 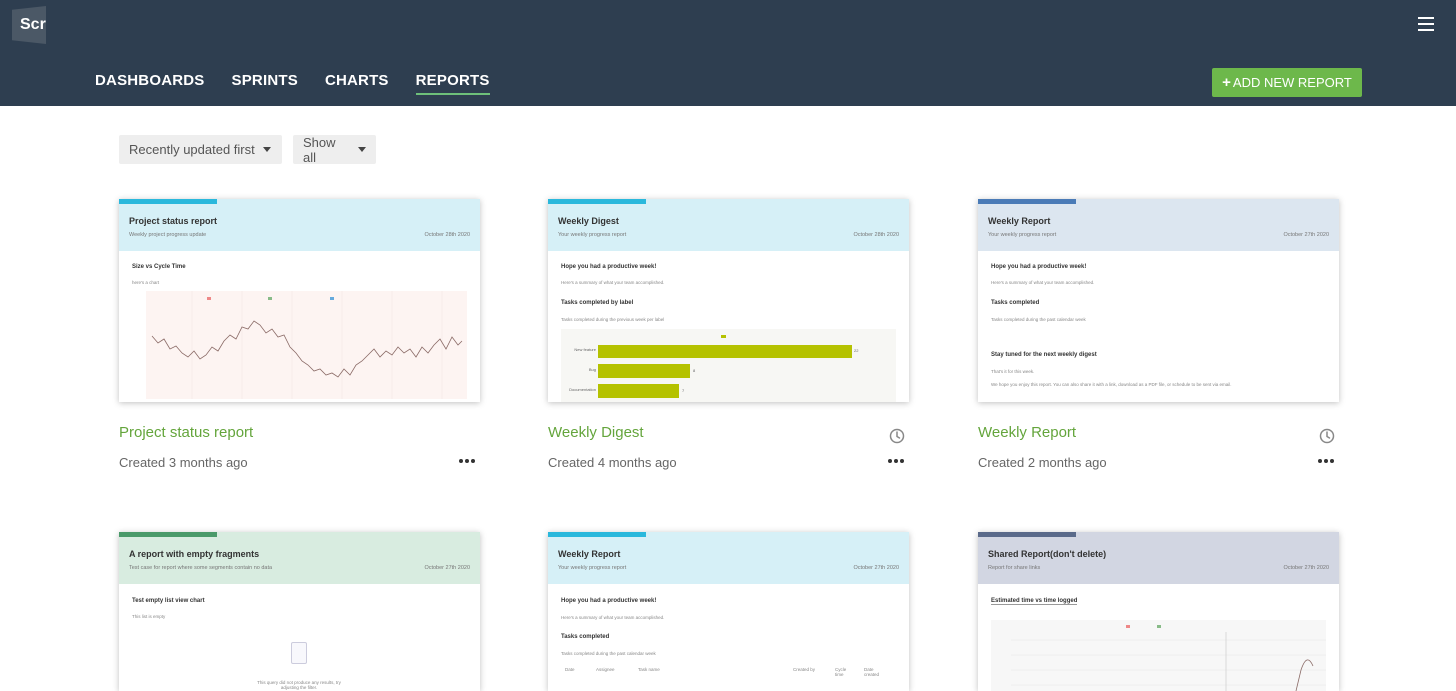 What do you see at coordinates (192, 149) in the screenshot?
I see `sort-dropdown-value: Recently updated first` at bounding box center [192, 149].